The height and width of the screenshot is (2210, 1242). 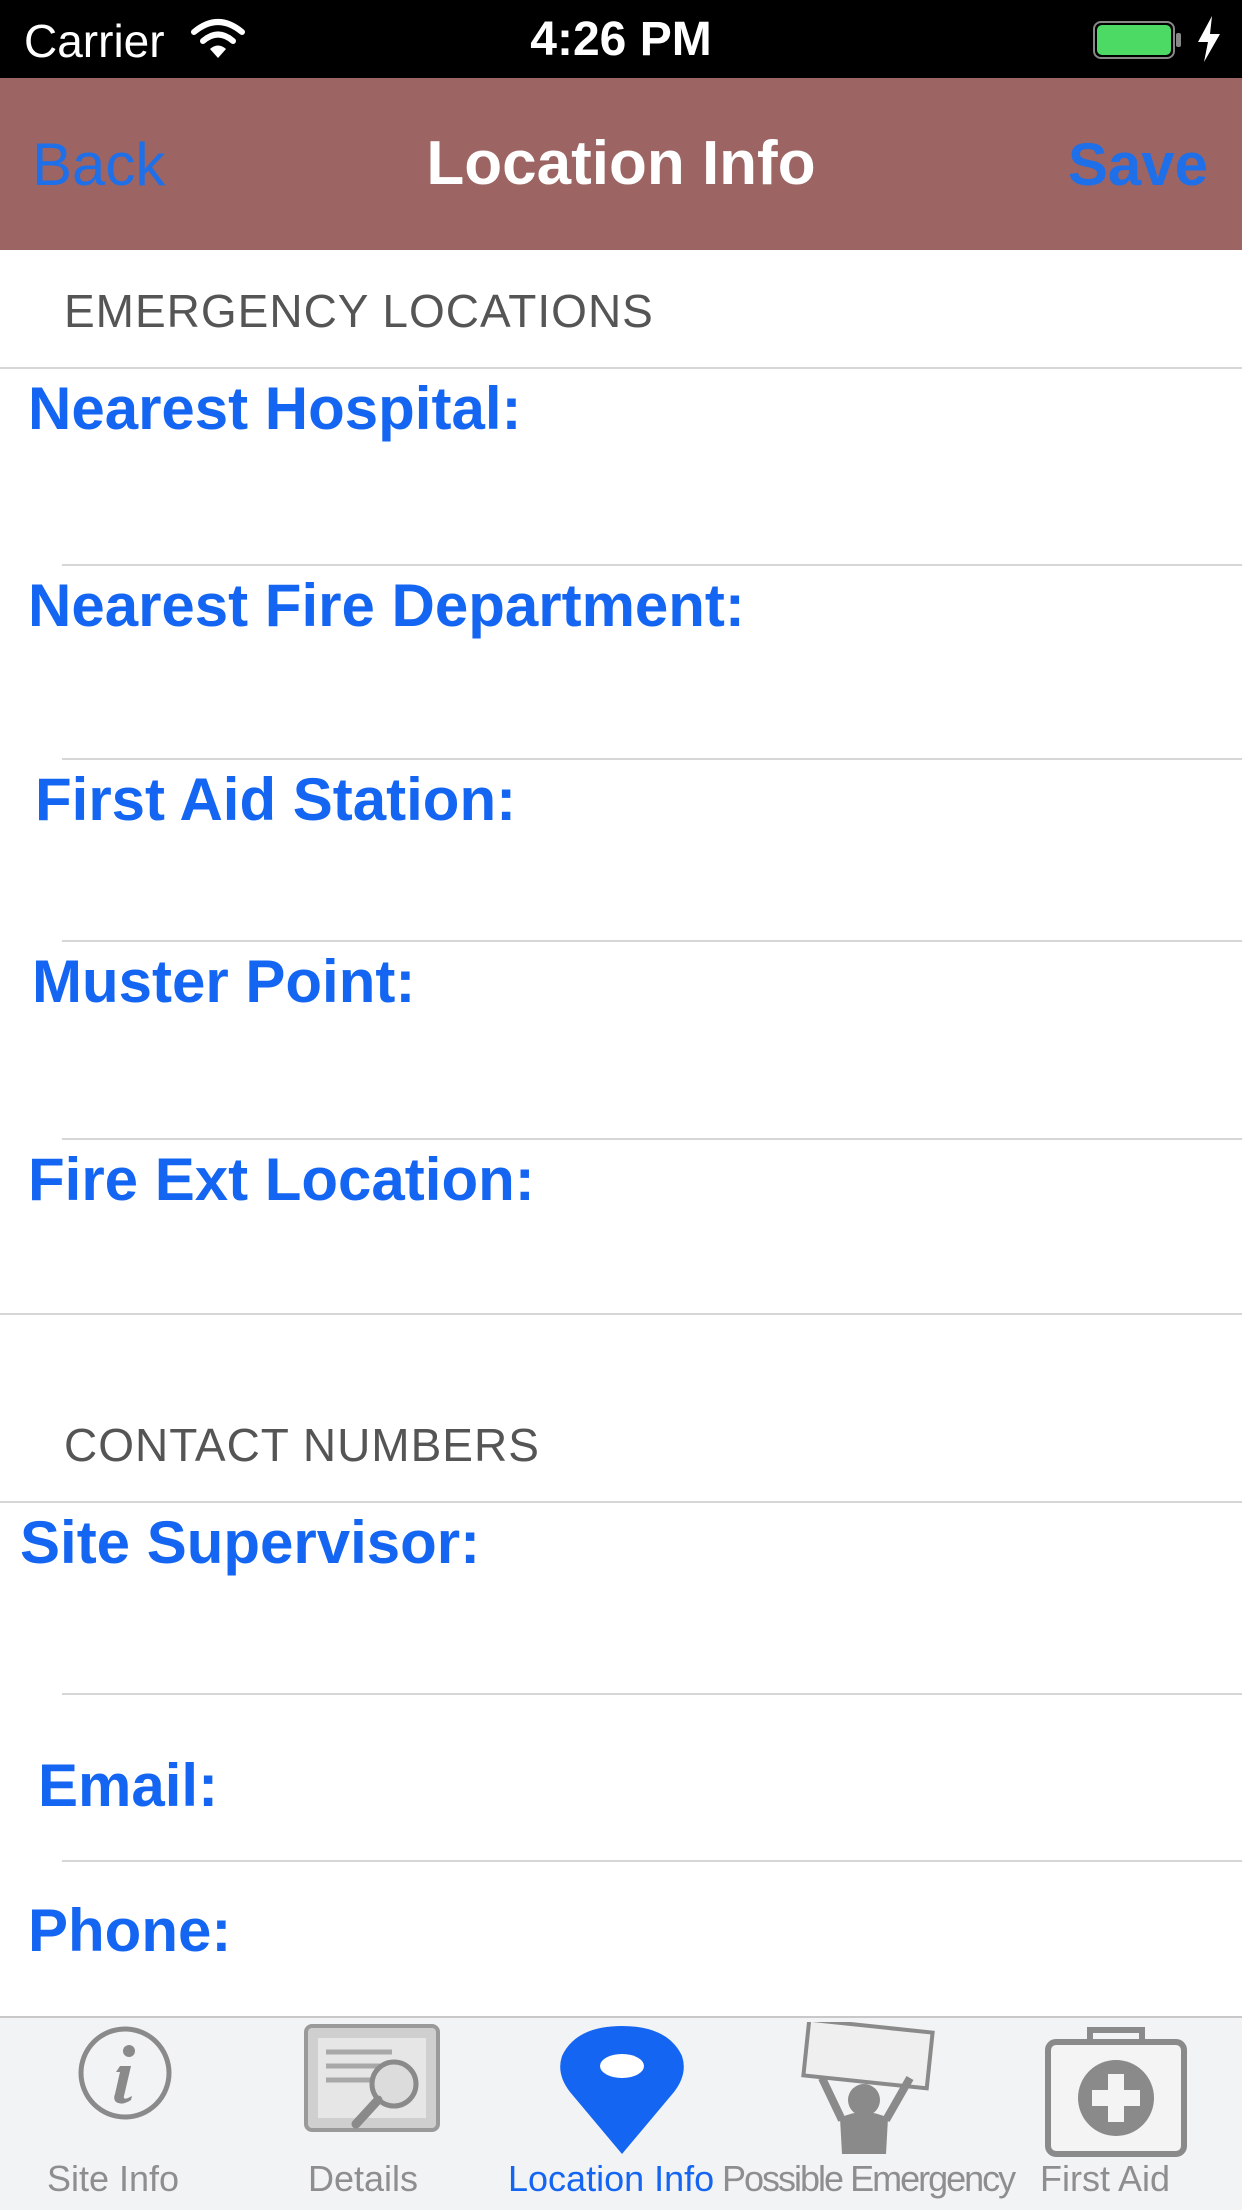 I want to click on tab-first-aid: First Aid, so click(x=1117, y=2114).